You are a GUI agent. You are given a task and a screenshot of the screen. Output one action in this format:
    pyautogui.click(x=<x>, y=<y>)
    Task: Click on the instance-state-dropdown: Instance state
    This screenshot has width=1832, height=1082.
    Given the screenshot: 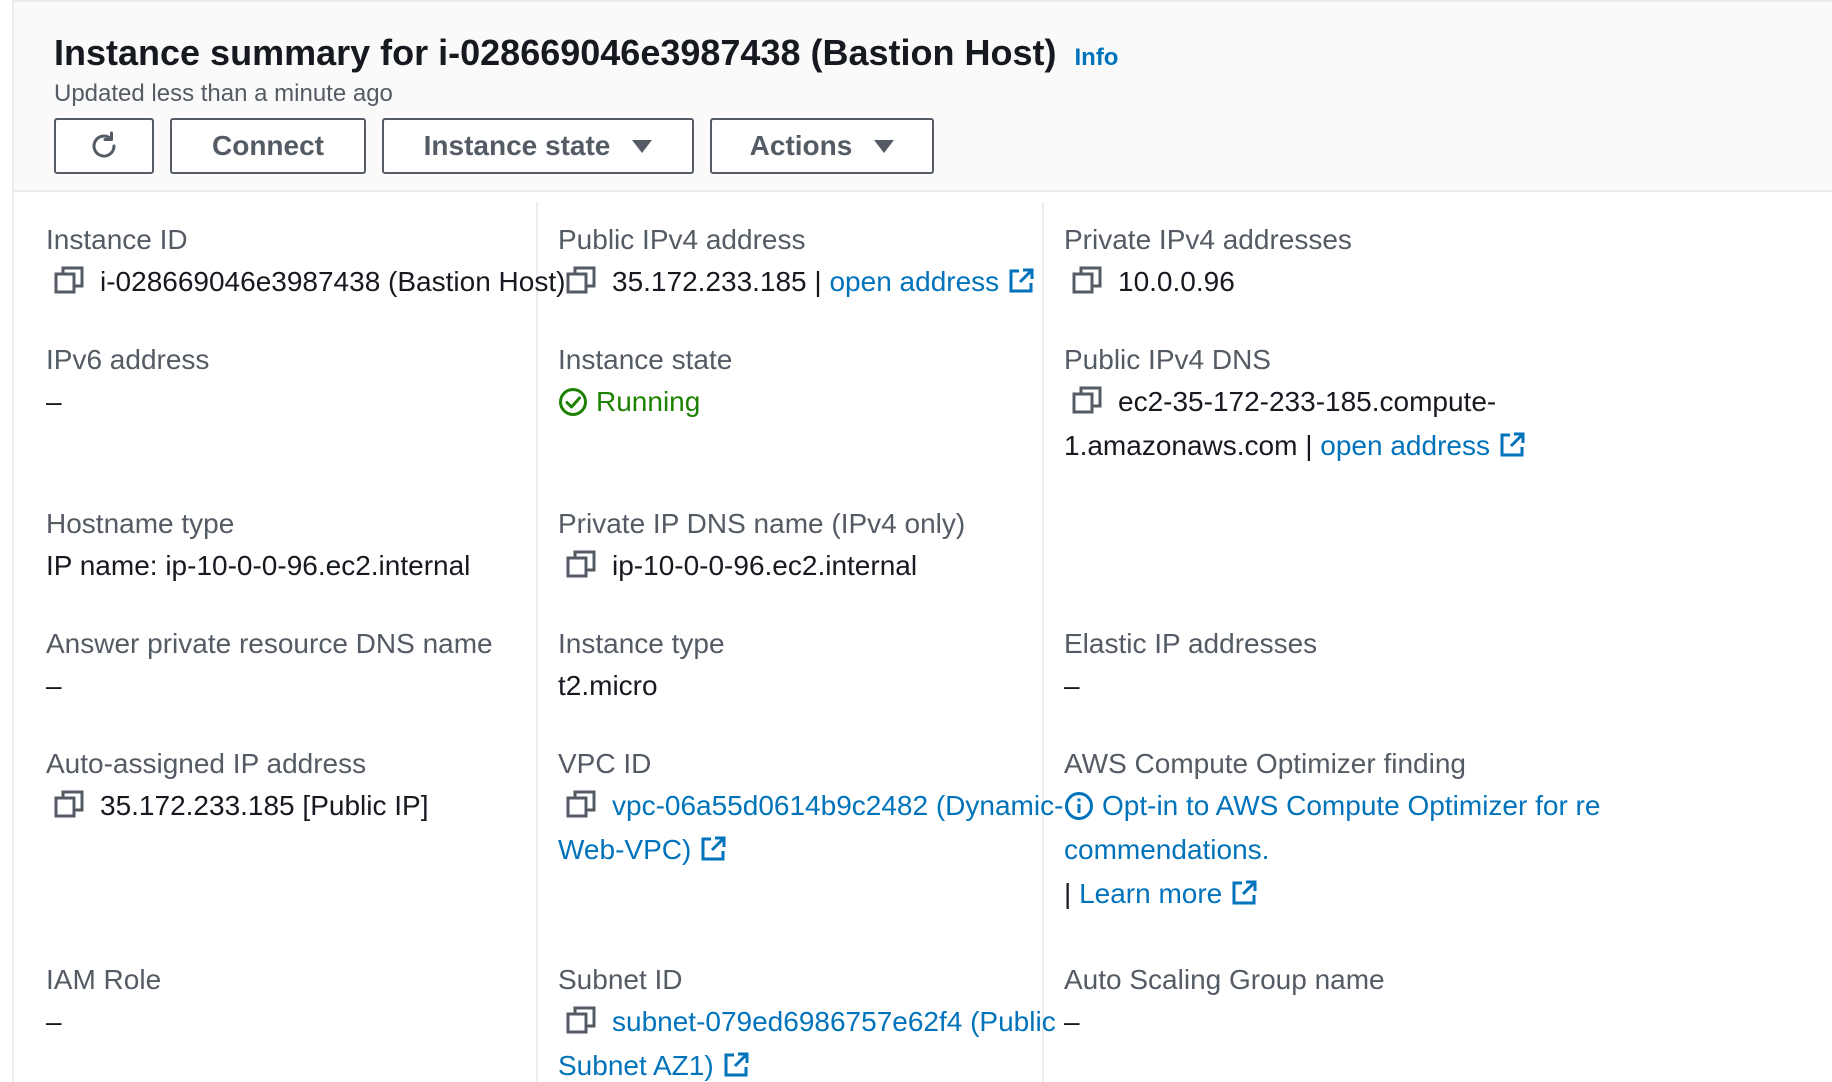 What is the action you would take?
    pyautogui.click(x=538, y=146)
    